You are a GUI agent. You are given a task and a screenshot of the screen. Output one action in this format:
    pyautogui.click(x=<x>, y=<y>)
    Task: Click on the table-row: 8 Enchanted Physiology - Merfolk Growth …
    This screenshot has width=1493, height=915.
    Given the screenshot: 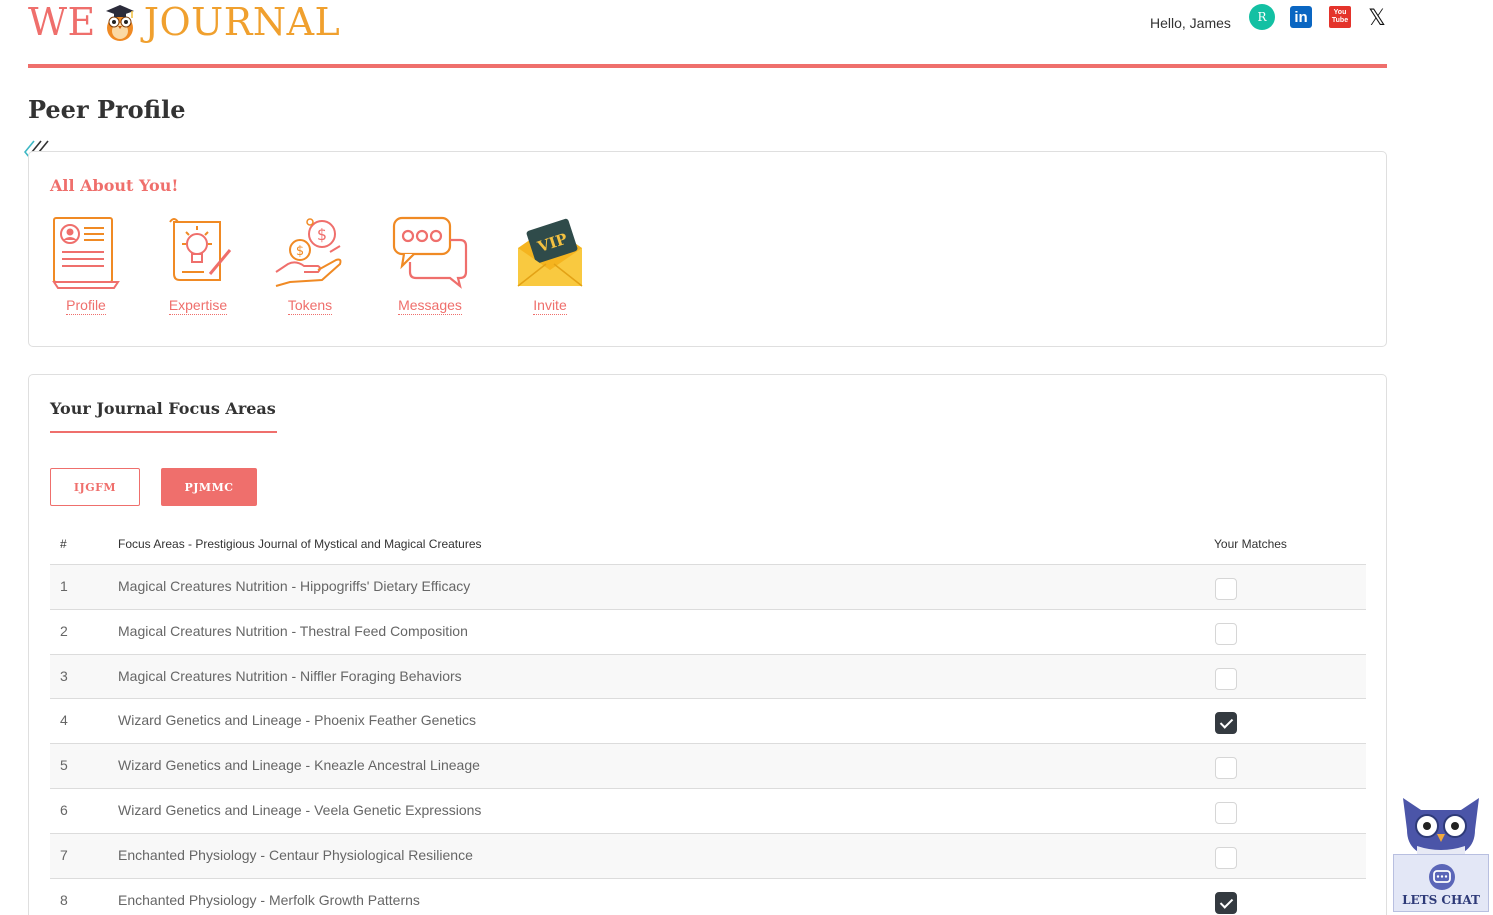 What is the action you would take?
    pyautogui.click(x=708, y=897)
    